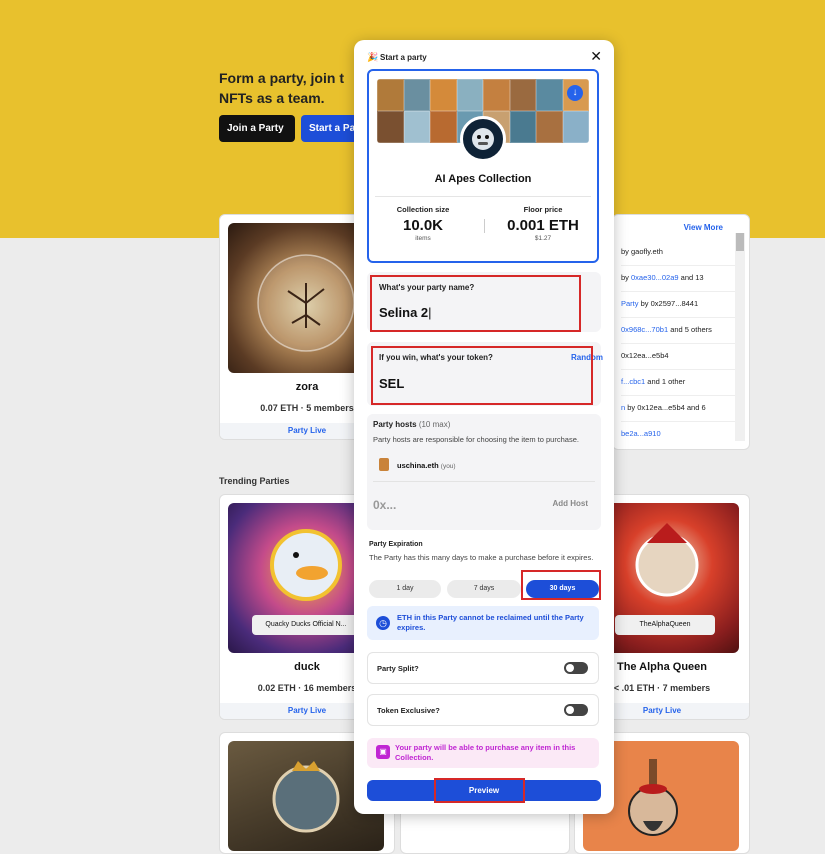 The height and width of the screenshot is (854, 825). Describe the element at coordinates (398, 668) in the screenshot. I see `party-split-label: Party Split?` at that location.